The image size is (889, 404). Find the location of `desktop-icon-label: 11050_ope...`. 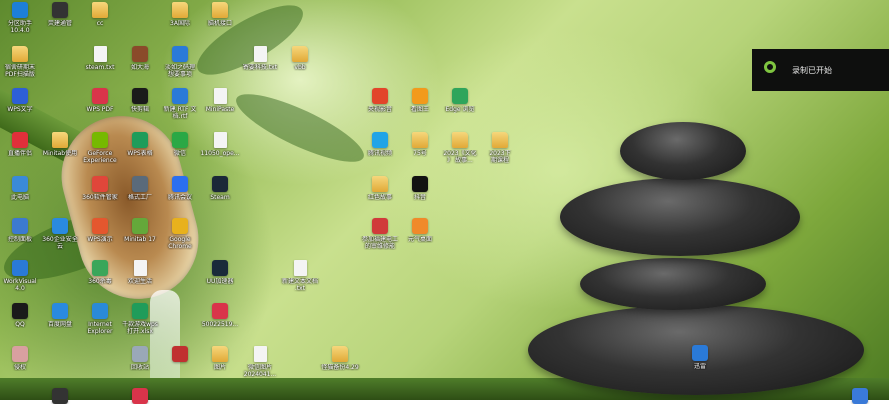

desktop-icon-label: 11050_ope... is located at coordinates (220, 153).